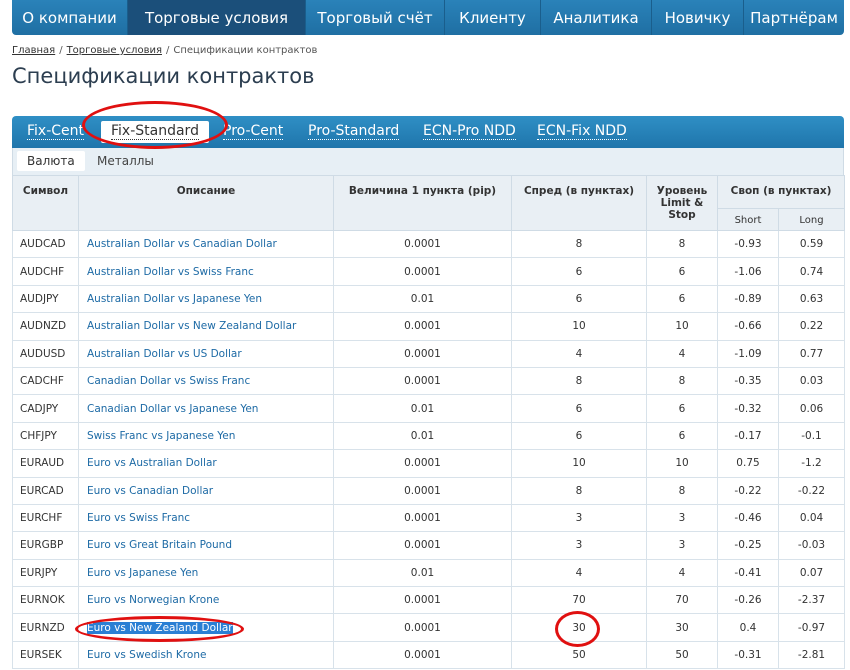 This screenshot has height=670, width=850. Describe the element at coordinates (811, 299) in the screenshot. I see `swap-long-cell: 0.63` at that location.